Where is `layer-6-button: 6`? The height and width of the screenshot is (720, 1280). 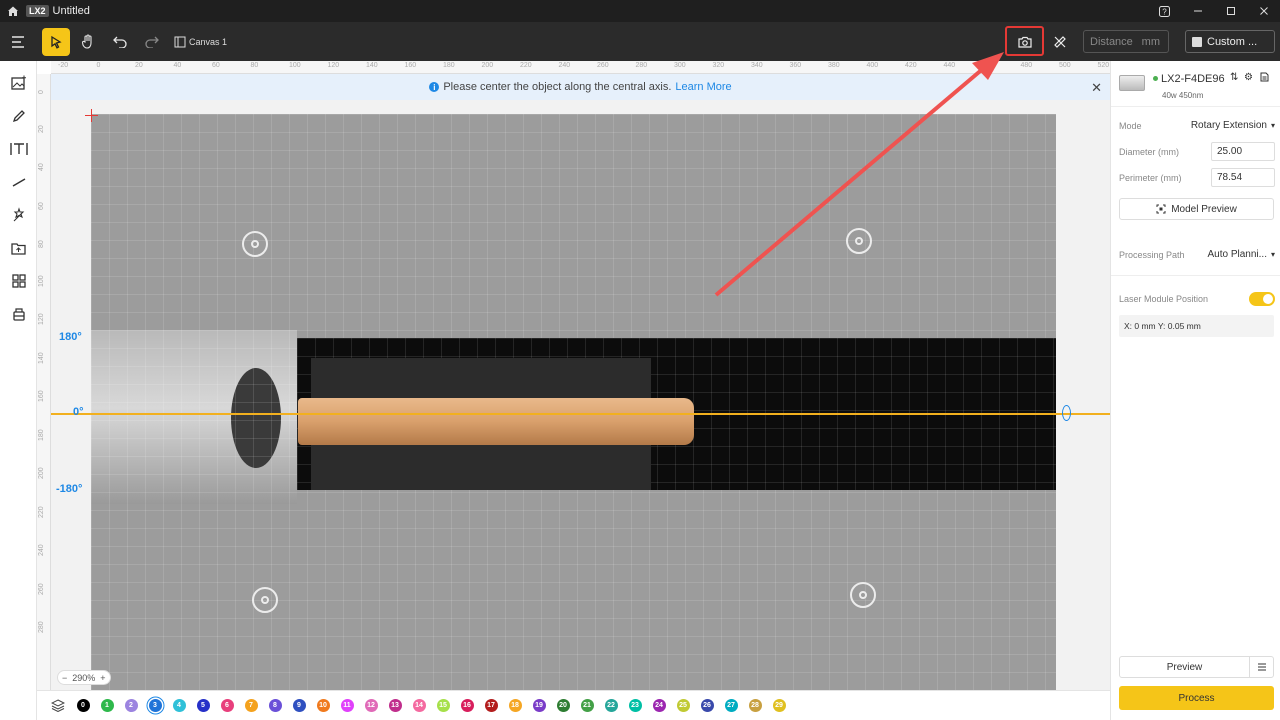
layer-6-button: 6 is located at coordinates (227, 705).